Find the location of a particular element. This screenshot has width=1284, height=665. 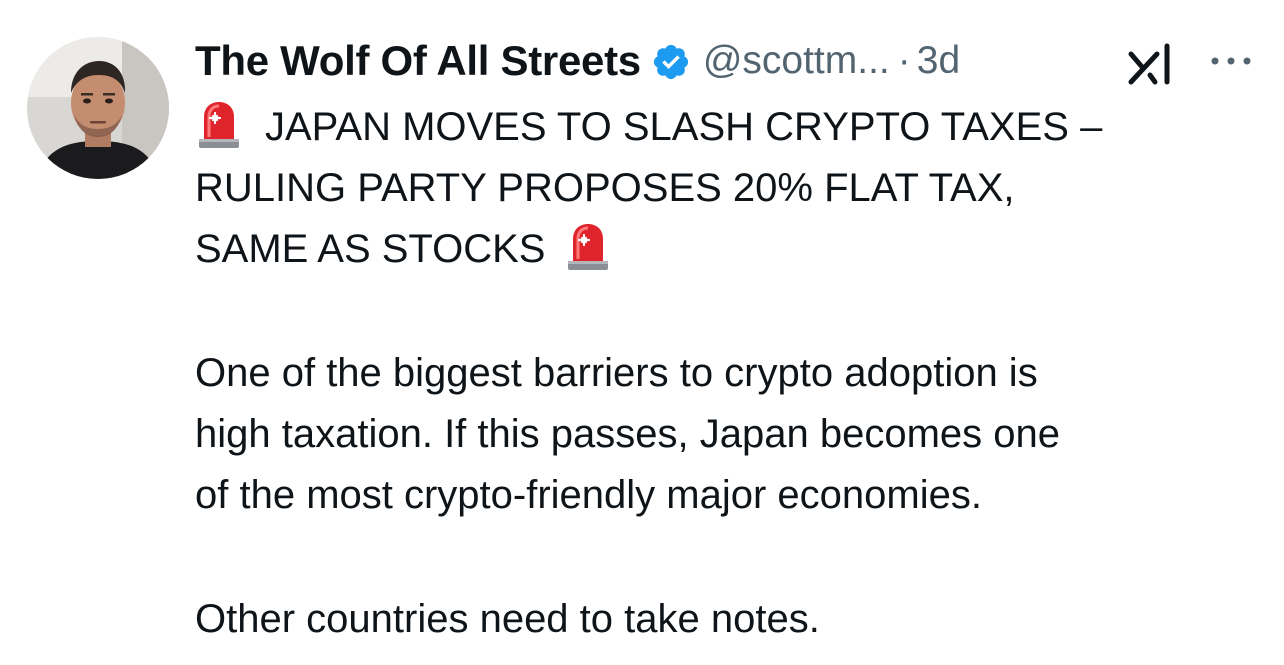

avatar is located at coordinates (98, 108).